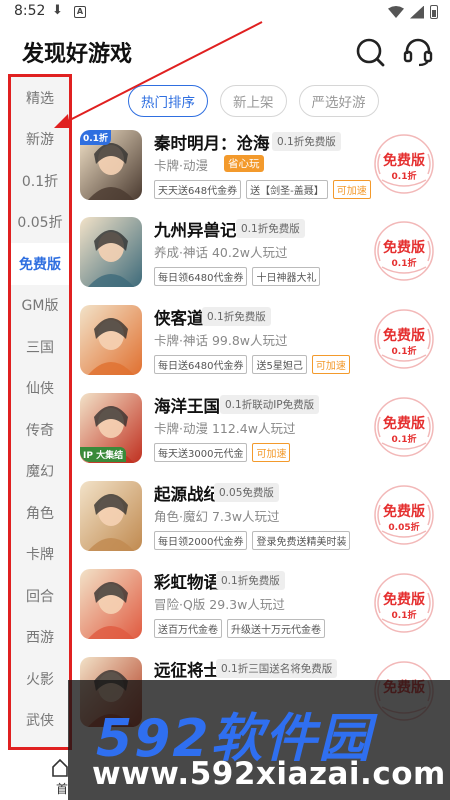  Describe the element at coordinates (40, 596) in the screenshot. I see `sidebar-item: 回合` at that location.